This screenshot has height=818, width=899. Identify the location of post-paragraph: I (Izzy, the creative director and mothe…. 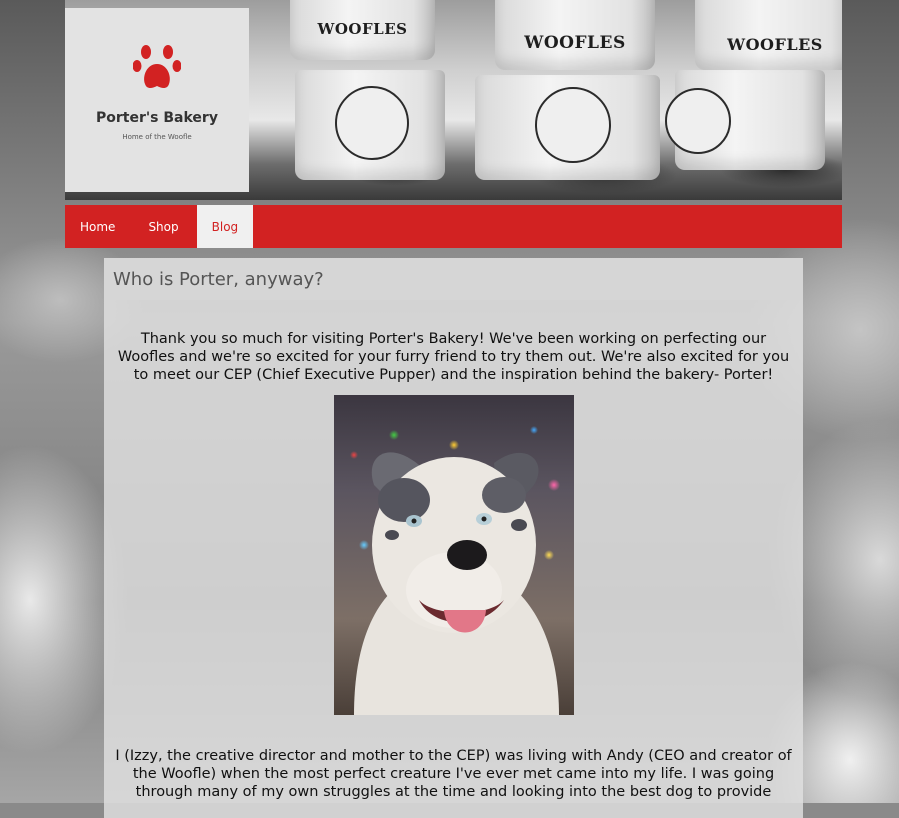
(453, 774).